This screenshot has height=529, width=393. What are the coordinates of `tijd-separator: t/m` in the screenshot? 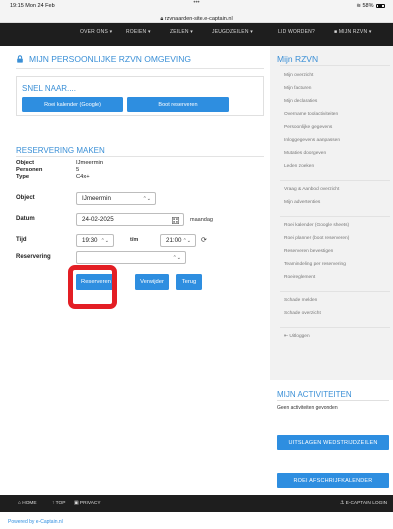 It's located at (134, 240).